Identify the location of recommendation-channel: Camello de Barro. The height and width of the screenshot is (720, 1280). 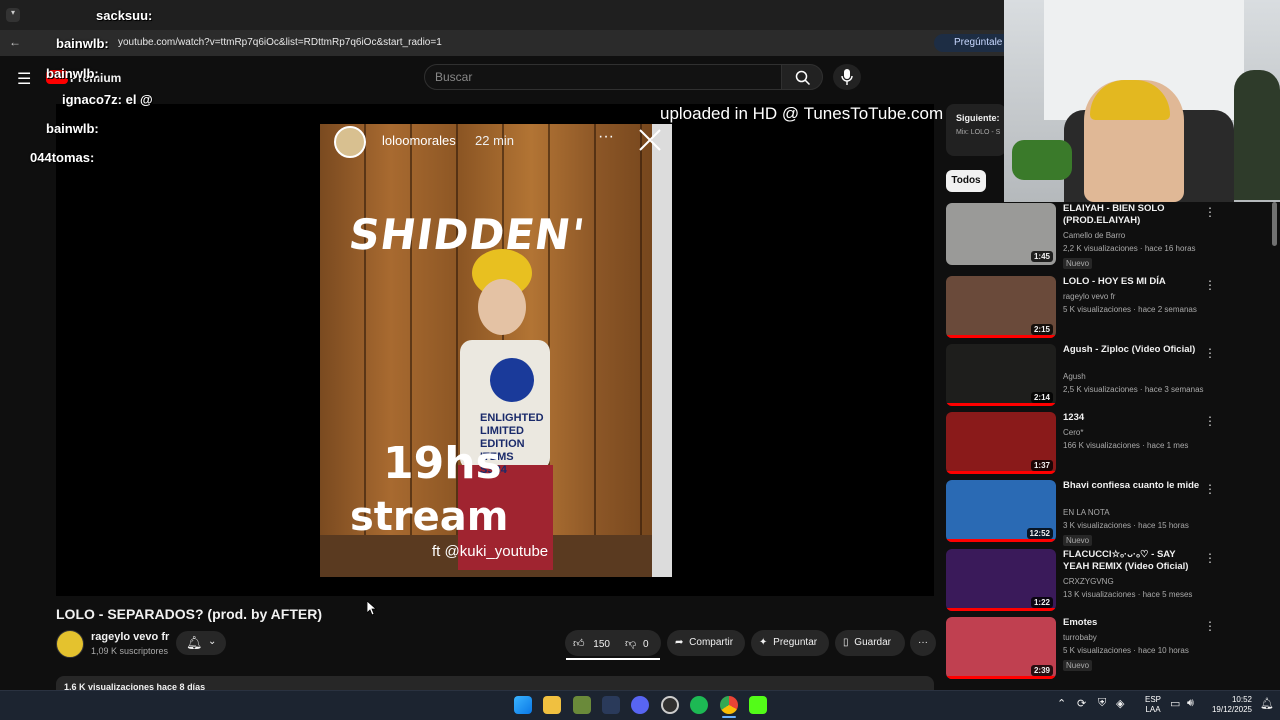
(1094, 235).